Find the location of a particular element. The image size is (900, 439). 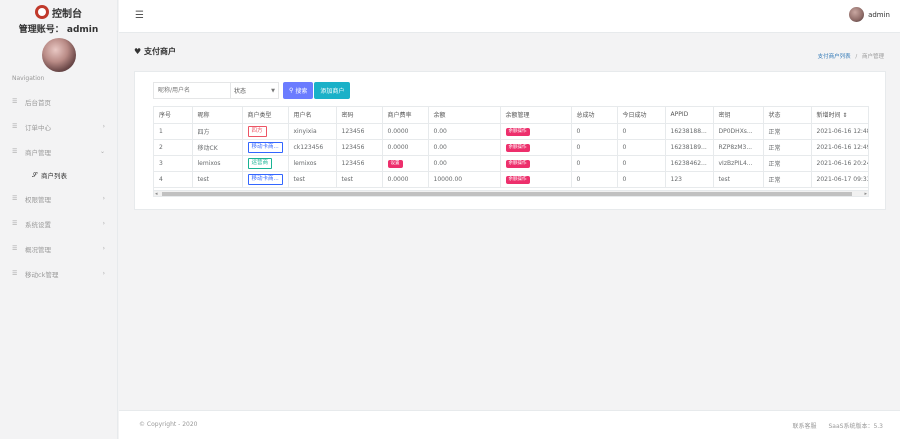

search-input is located at coordinates (192, 90).